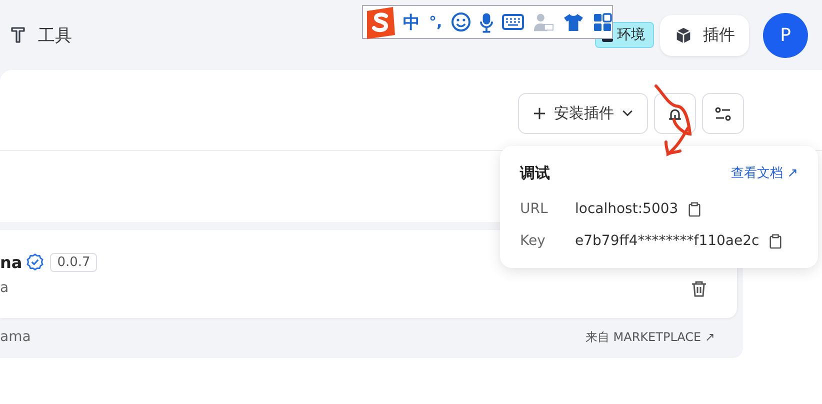  I want to click on install-plugin-button: 安装插件, so click(583, 113).